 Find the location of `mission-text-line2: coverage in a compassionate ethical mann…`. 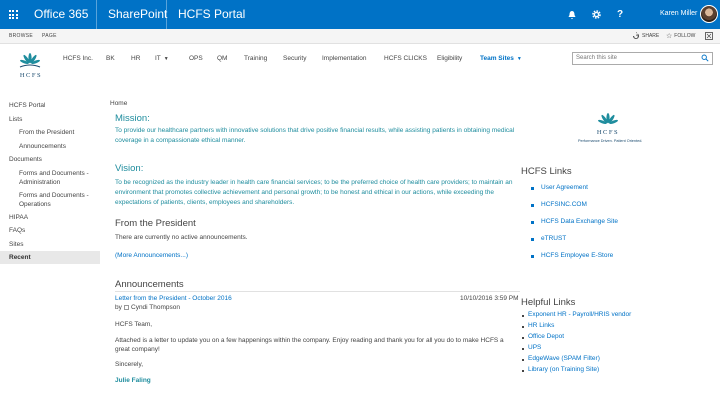

mission-text-line2: coverage in a compassionate ethical mann… is located at coordinates (180, 140).